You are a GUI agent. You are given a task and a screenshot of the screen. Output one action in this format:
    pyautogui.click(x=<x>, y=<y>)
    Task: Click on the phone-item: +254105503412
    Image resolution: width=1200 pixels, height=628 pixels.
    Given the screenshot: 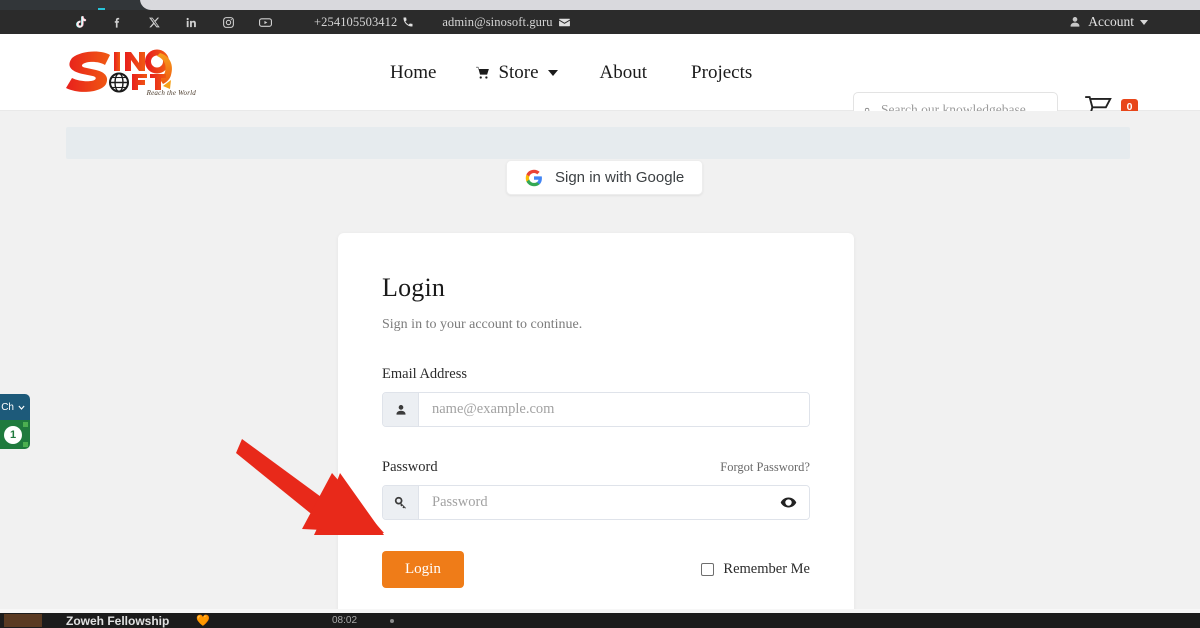 What is the action you would take?
    pyautogui.click(x=364, y=22)
    